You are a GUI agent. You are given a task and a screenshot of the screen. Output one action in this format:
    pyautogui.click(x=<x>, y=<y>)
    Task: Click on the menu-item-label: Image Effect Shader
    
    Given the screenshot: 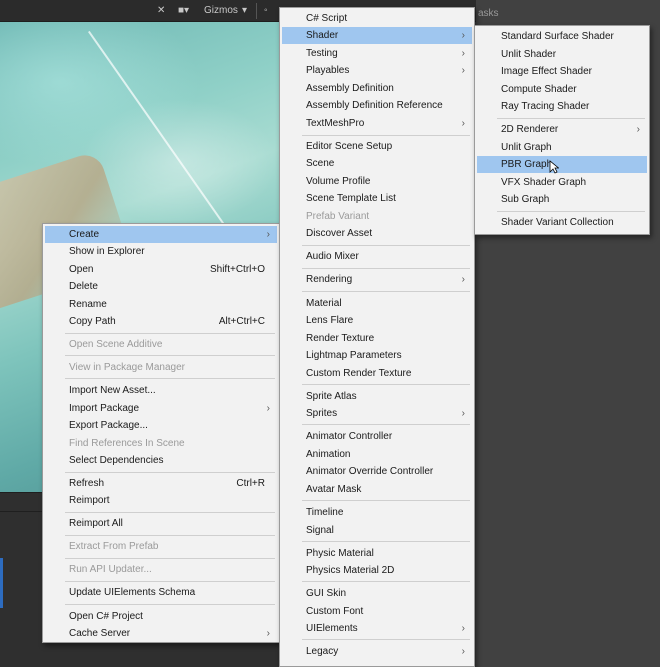 What is the action you would take?
    pyautogui.click(x=546, y=71)
    